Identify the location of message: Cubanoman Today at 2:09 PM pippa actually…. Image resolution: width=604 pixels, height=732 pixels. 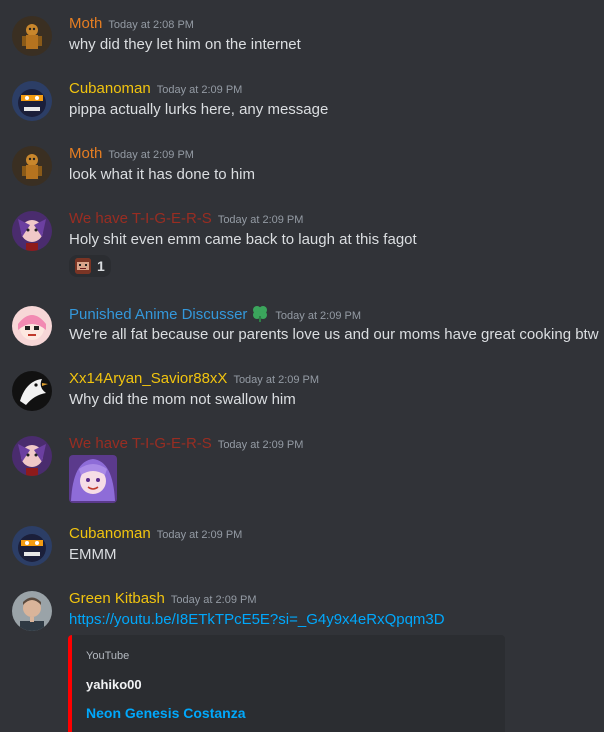
(302, 101).